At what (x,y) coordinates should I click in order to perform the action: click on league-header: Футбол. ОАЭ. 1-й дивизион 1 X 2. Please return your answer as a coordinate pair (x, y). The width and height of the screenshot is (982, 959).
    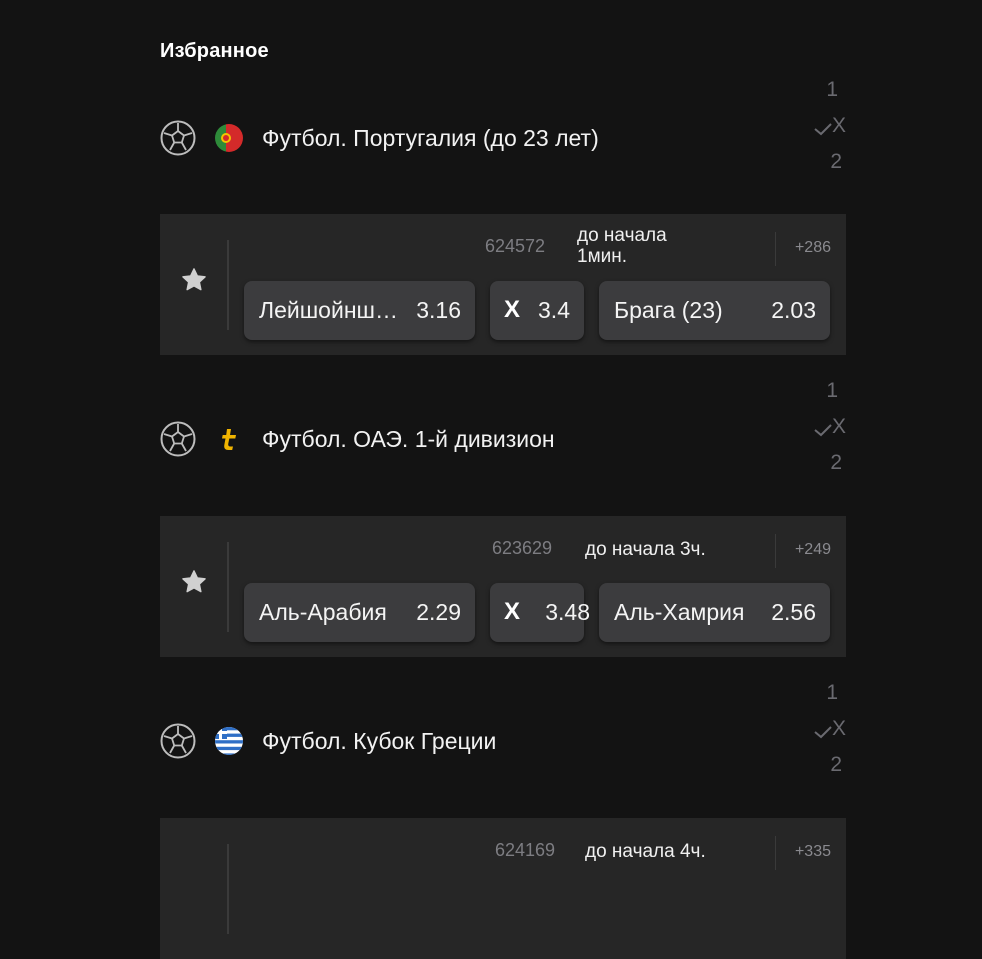
    Looking at the image, I should click on (503, 426).